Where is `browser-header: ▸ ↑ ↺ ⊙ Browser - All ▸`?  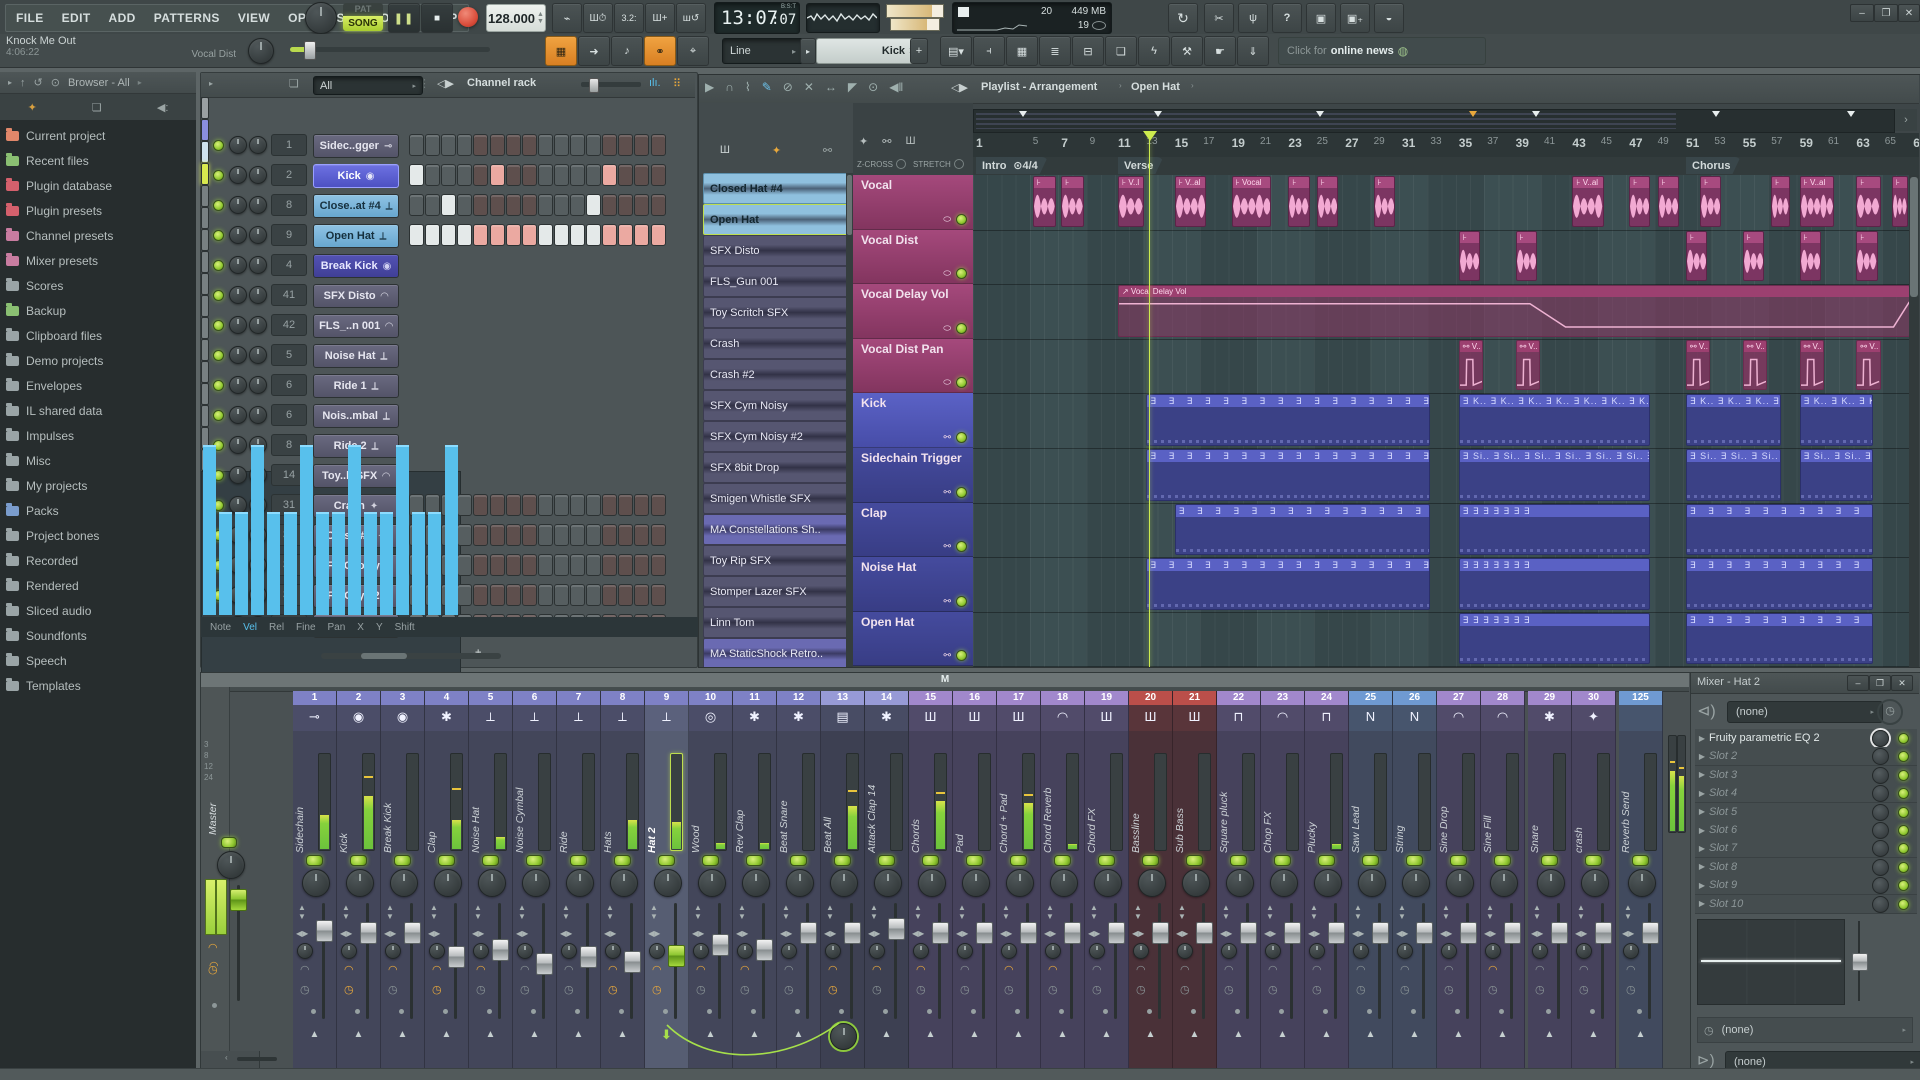 browser-header: ▸ ↑ ↺ ⊙ Browser - All ▸ is located at coordinates (98, 83).